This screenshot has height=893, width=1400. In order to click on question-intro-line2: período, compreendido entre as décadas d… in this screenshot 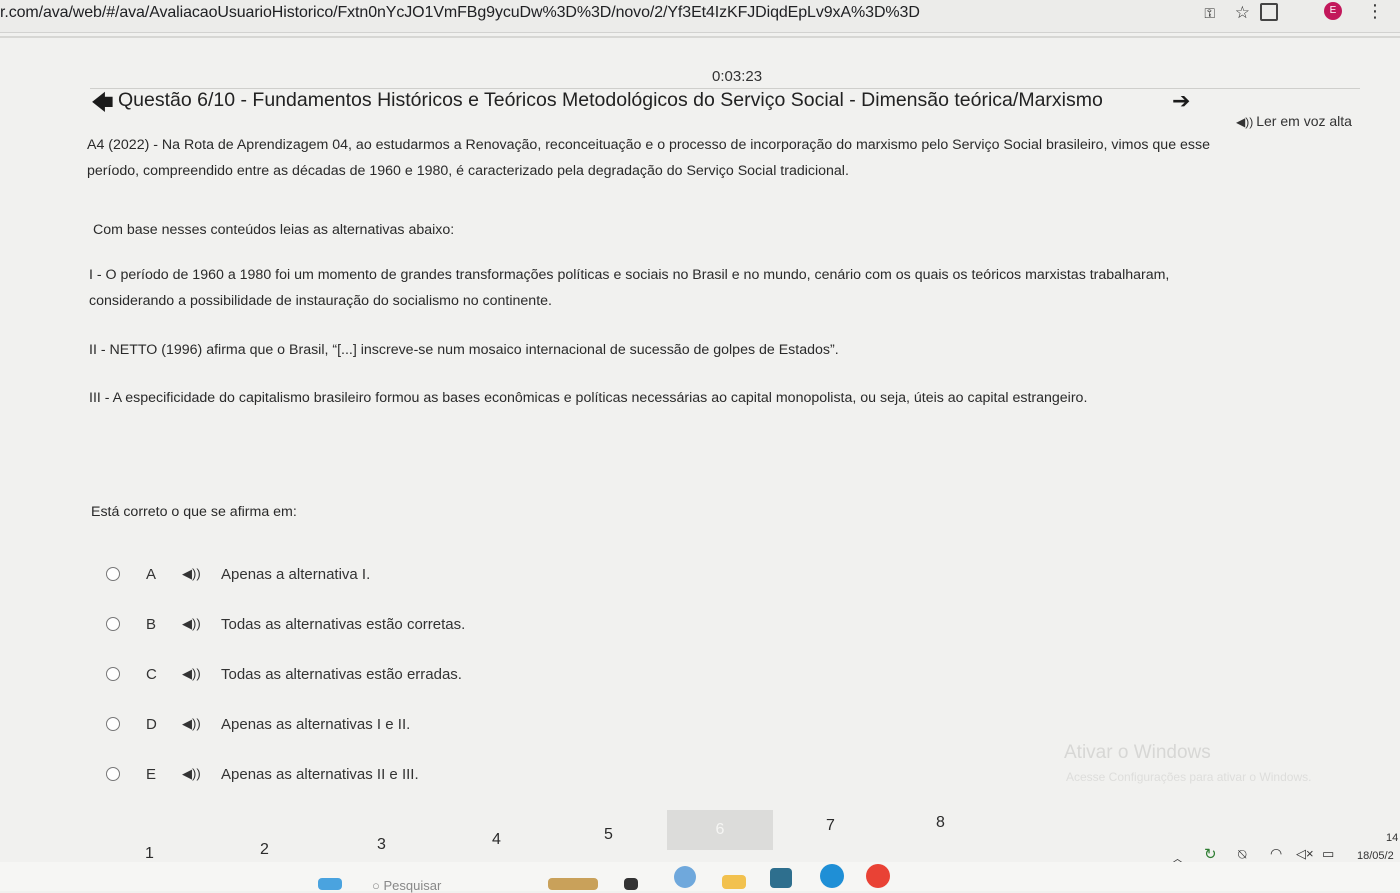, I will do `click(468, 171)`.